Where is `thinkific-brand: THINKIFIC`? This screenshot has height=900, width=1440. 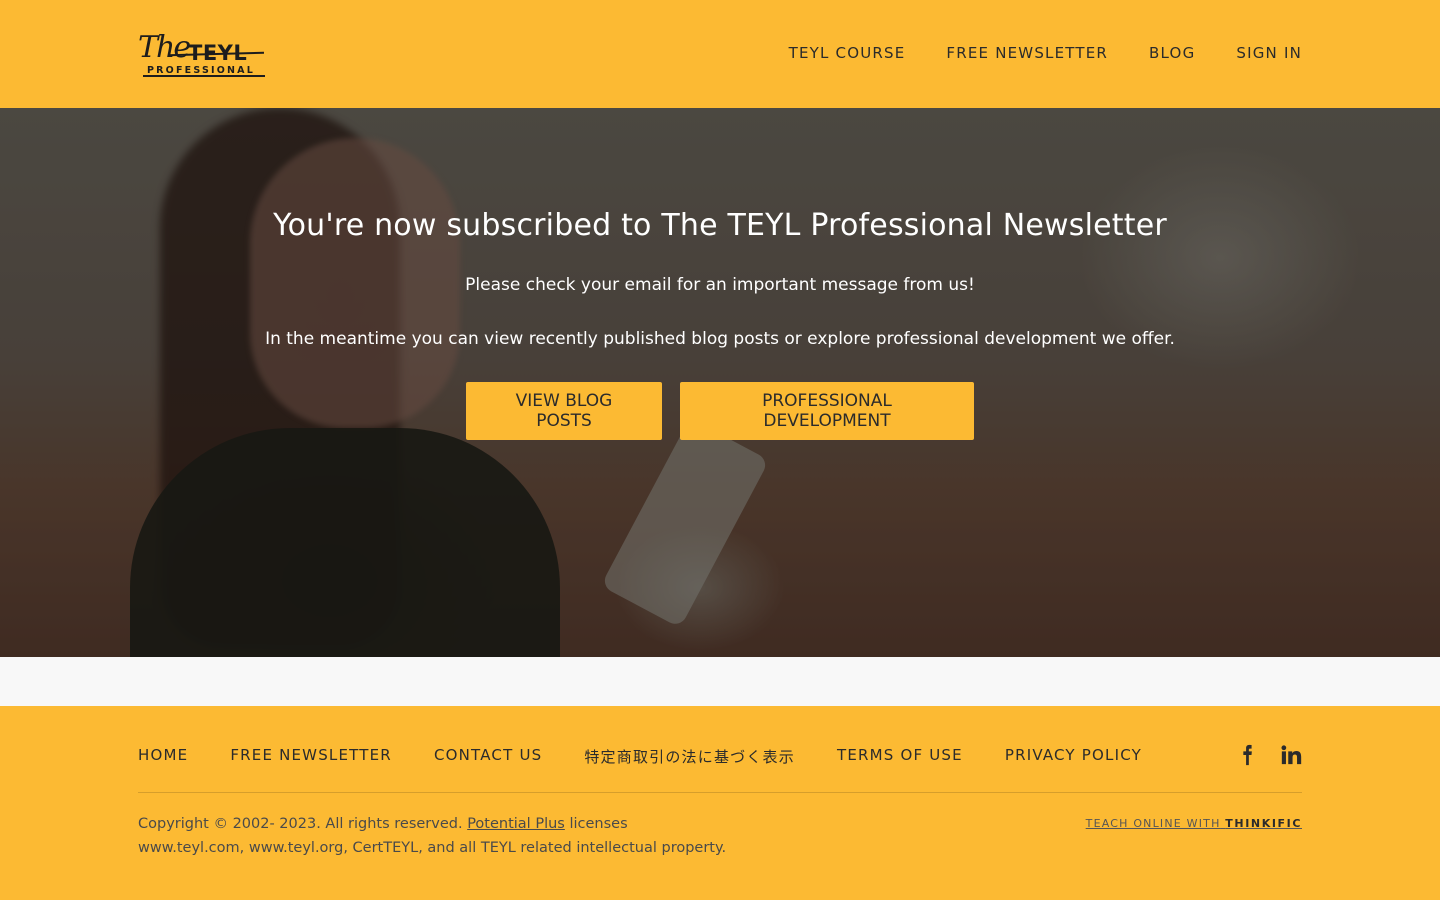 thinkific-brand: THINKIFIC is located at coordinates (1263, 823).